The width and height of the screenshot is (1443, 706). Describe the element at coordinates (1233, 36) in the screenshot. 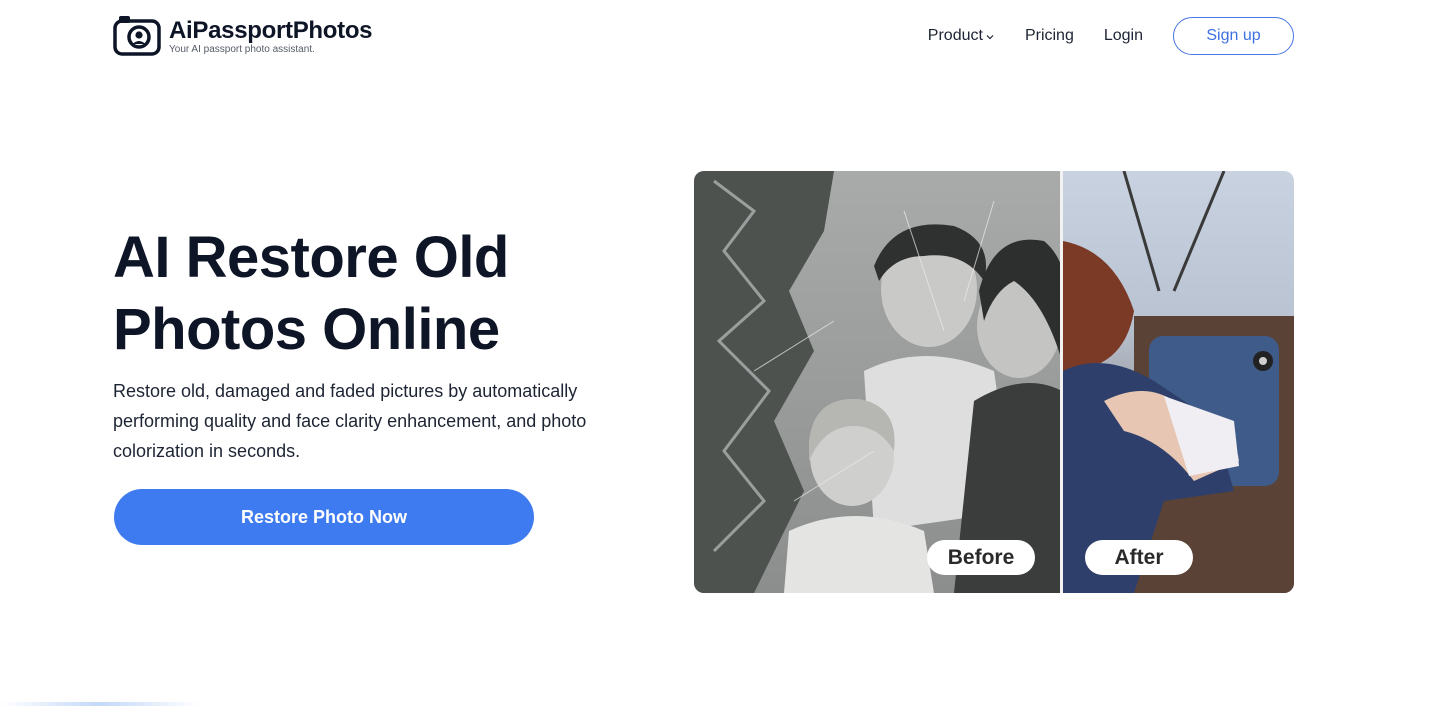

I see `signup-button: Sign up` at that location.